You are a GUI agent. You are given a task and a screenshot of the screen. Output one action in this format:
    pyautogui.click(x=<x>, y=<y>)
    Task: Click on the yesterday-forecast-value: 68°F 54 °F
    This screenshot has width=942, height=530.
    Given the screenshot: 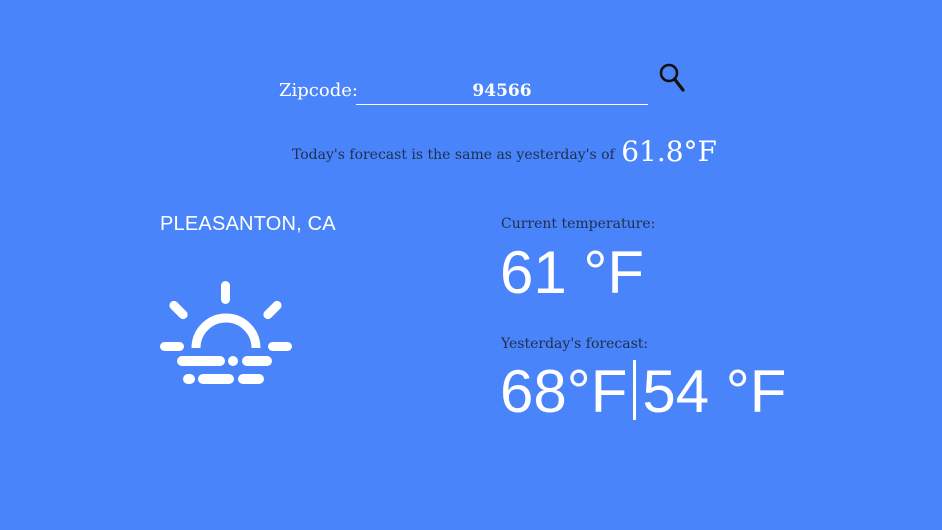 What is the action you would take?
    pyautogui.click(x=643, y=392)
    